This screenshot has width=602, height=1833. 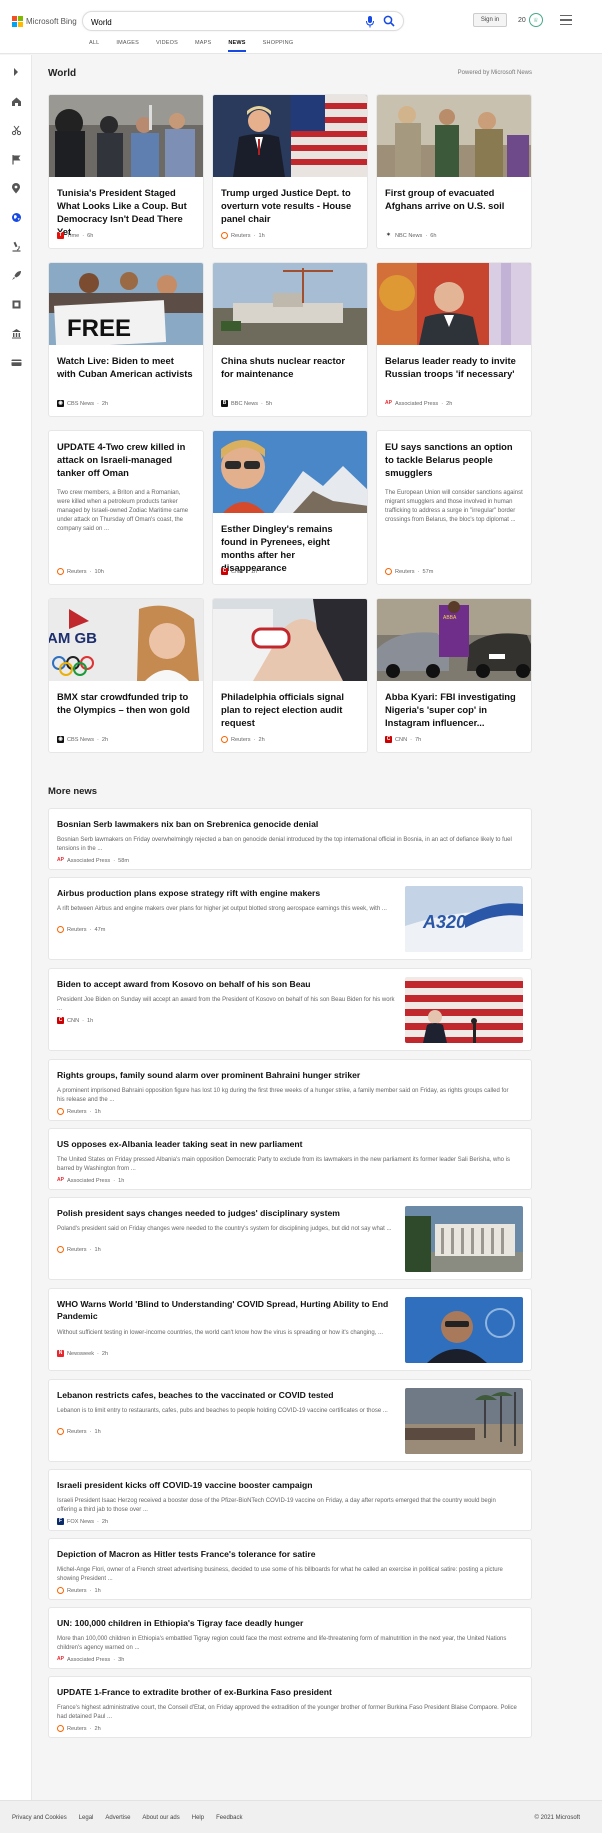 I want to click on fox-news-logo-icon: F, so click(x=60, y=1521).